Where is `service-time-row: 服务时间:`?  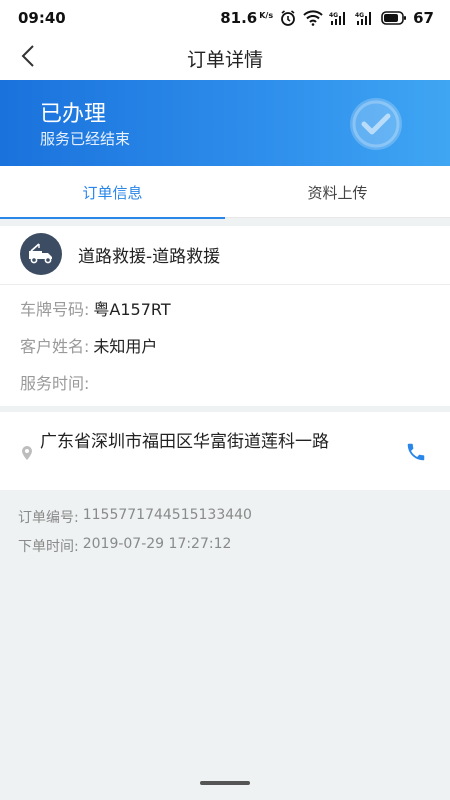 service-time-row: 服务时间: is located at coordinates (56, 382).